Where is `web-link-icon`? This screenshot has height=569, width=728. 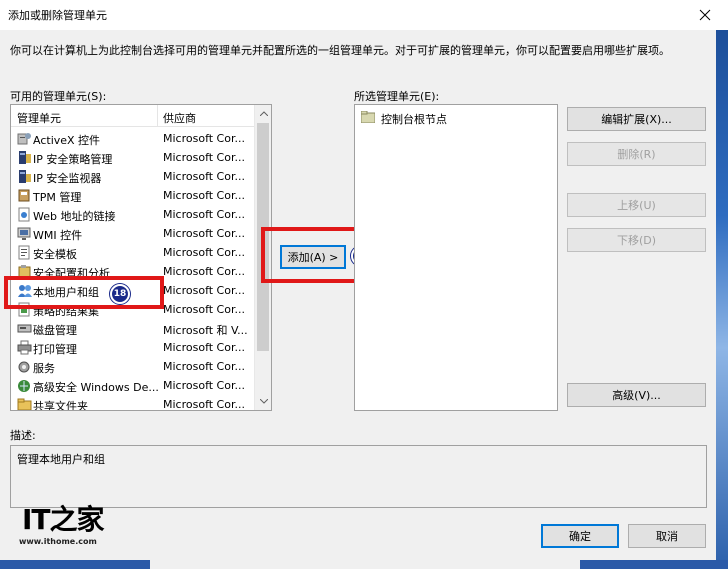 web-link-icon is located at coordinates (24, 214).